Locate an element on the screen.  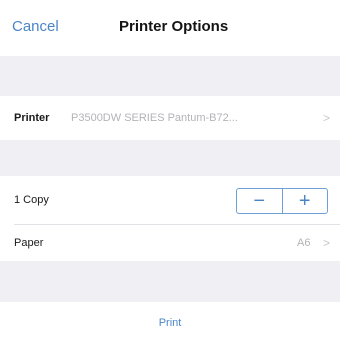
paper-size-value: A6 is located at coordinates (304, 243).